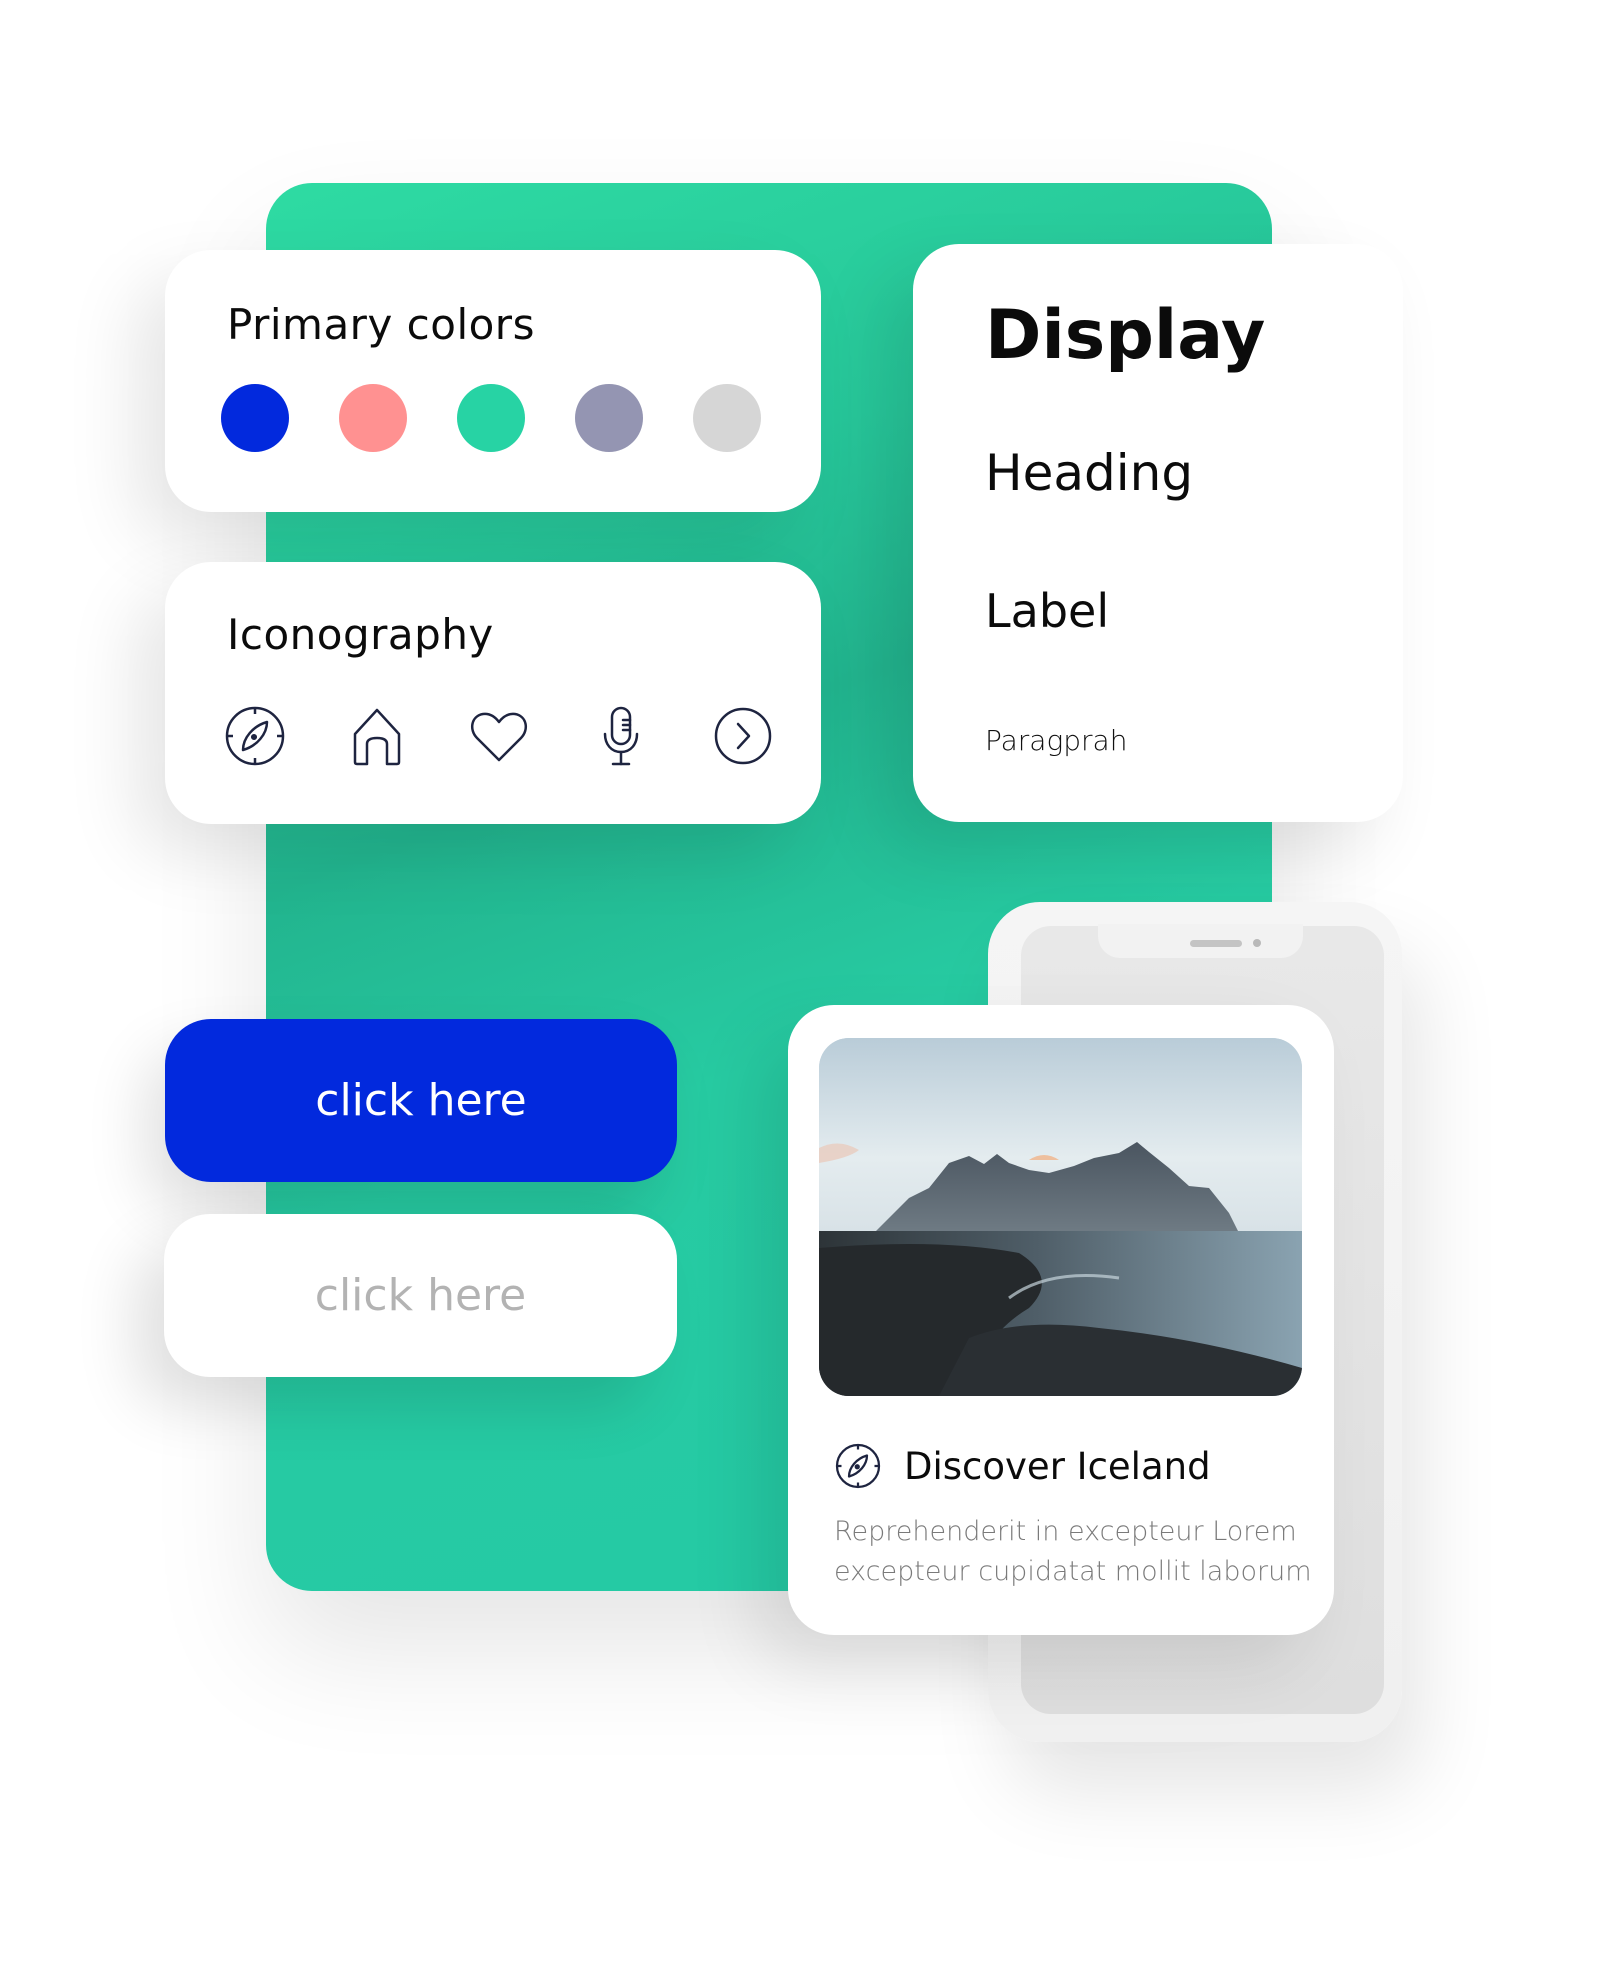  I want to click on phone-speaker, so click(1216, 943).